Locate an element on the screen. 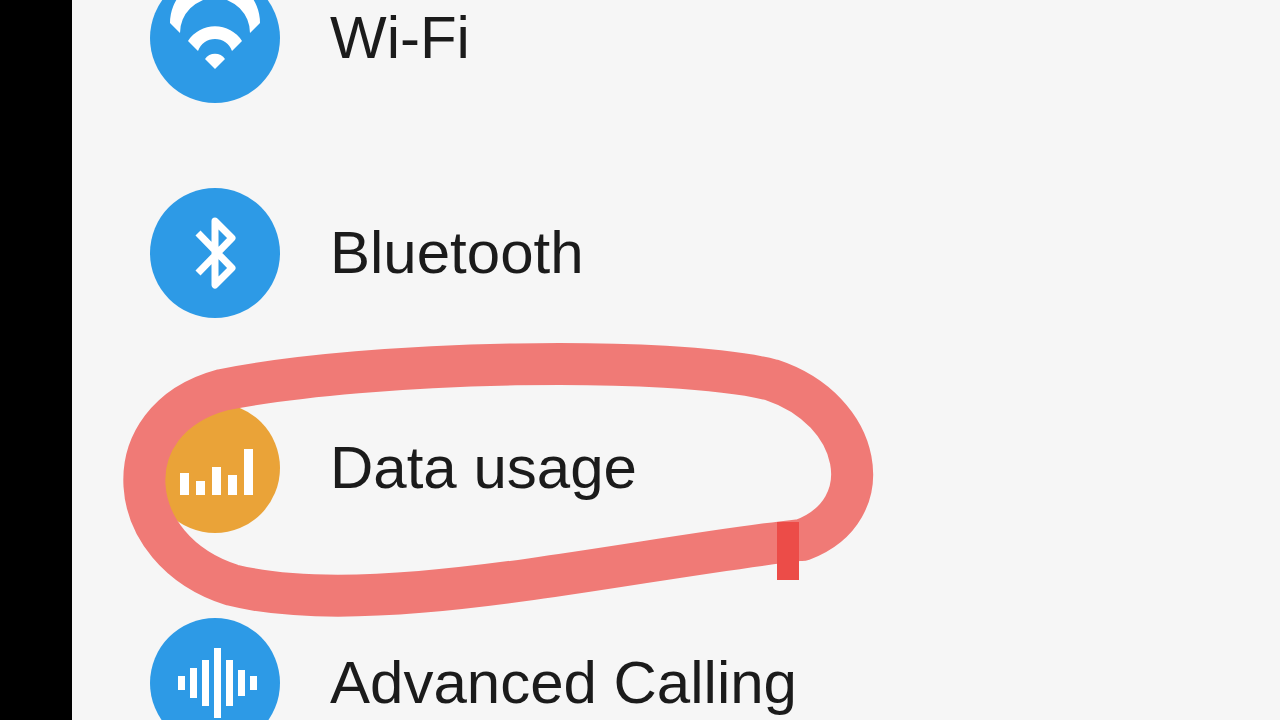  settings-item-label: Data usage is located at coordinates (483, 467).